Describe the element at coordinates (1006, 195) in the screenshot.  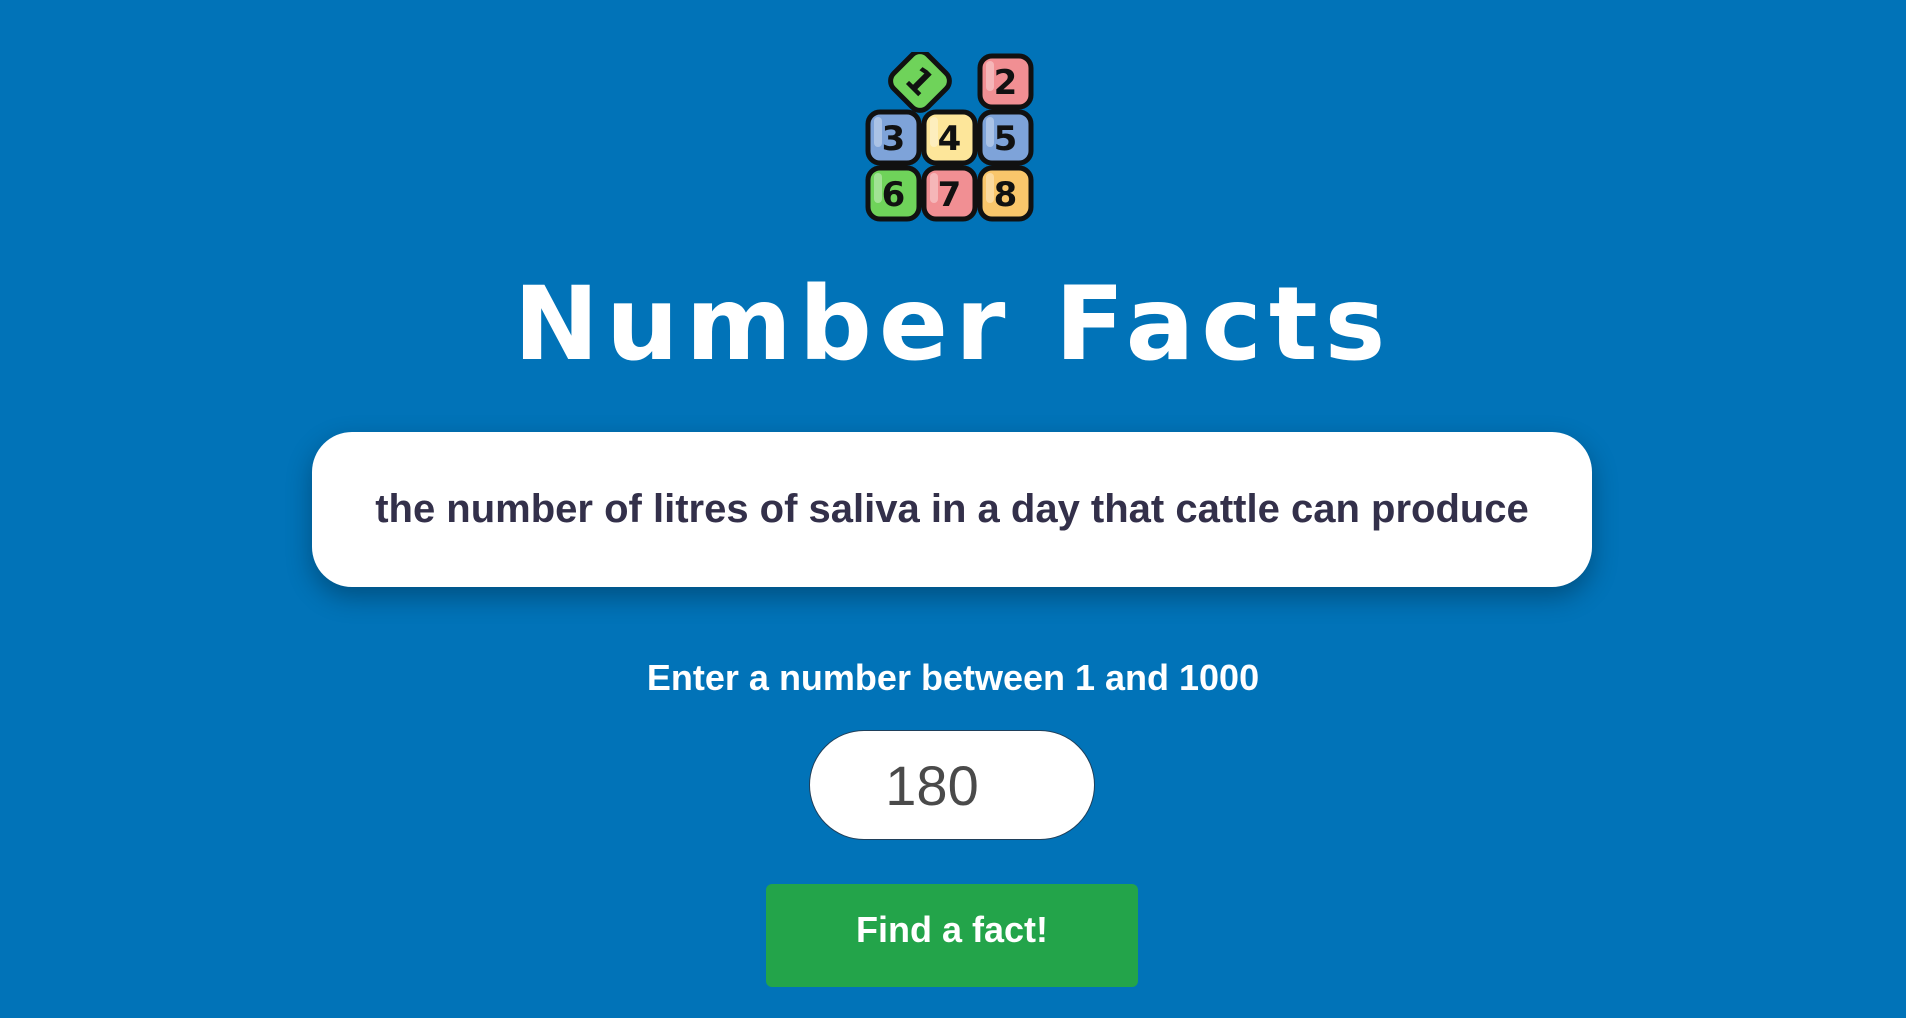
I see `svg-text: 8` at that location.